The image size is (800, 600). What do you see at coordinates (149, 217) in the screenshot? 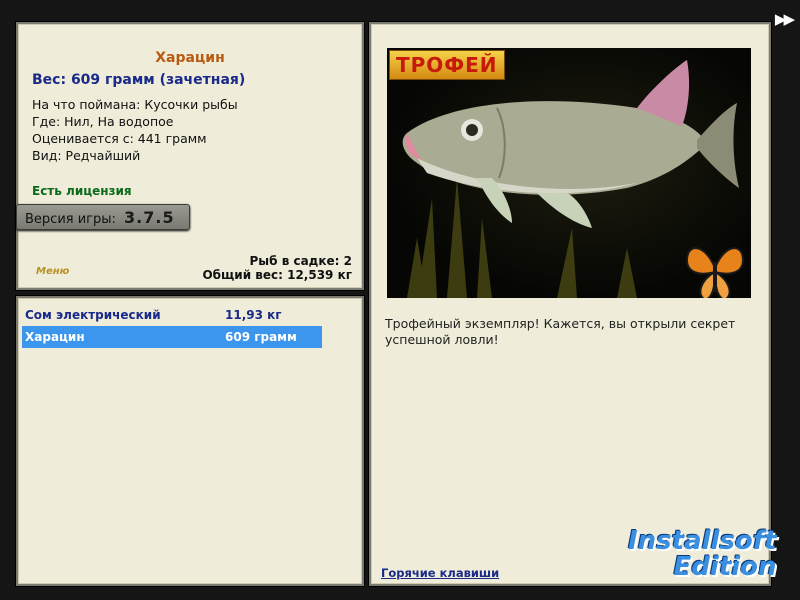
I see `version-value: 3.7.5` at bounding box center [149, 217].